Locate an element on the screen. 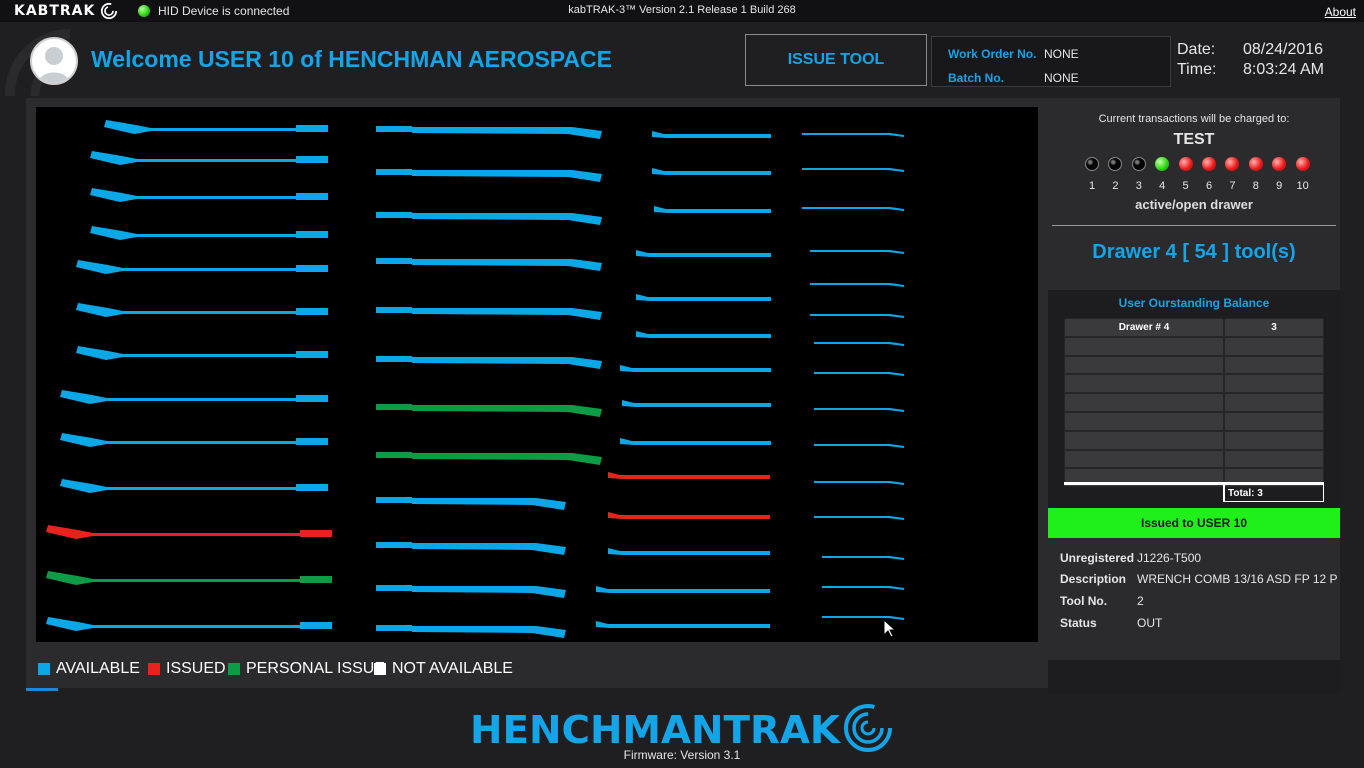  drawer-led-label: 10 is located at coordinates (1302, 186).